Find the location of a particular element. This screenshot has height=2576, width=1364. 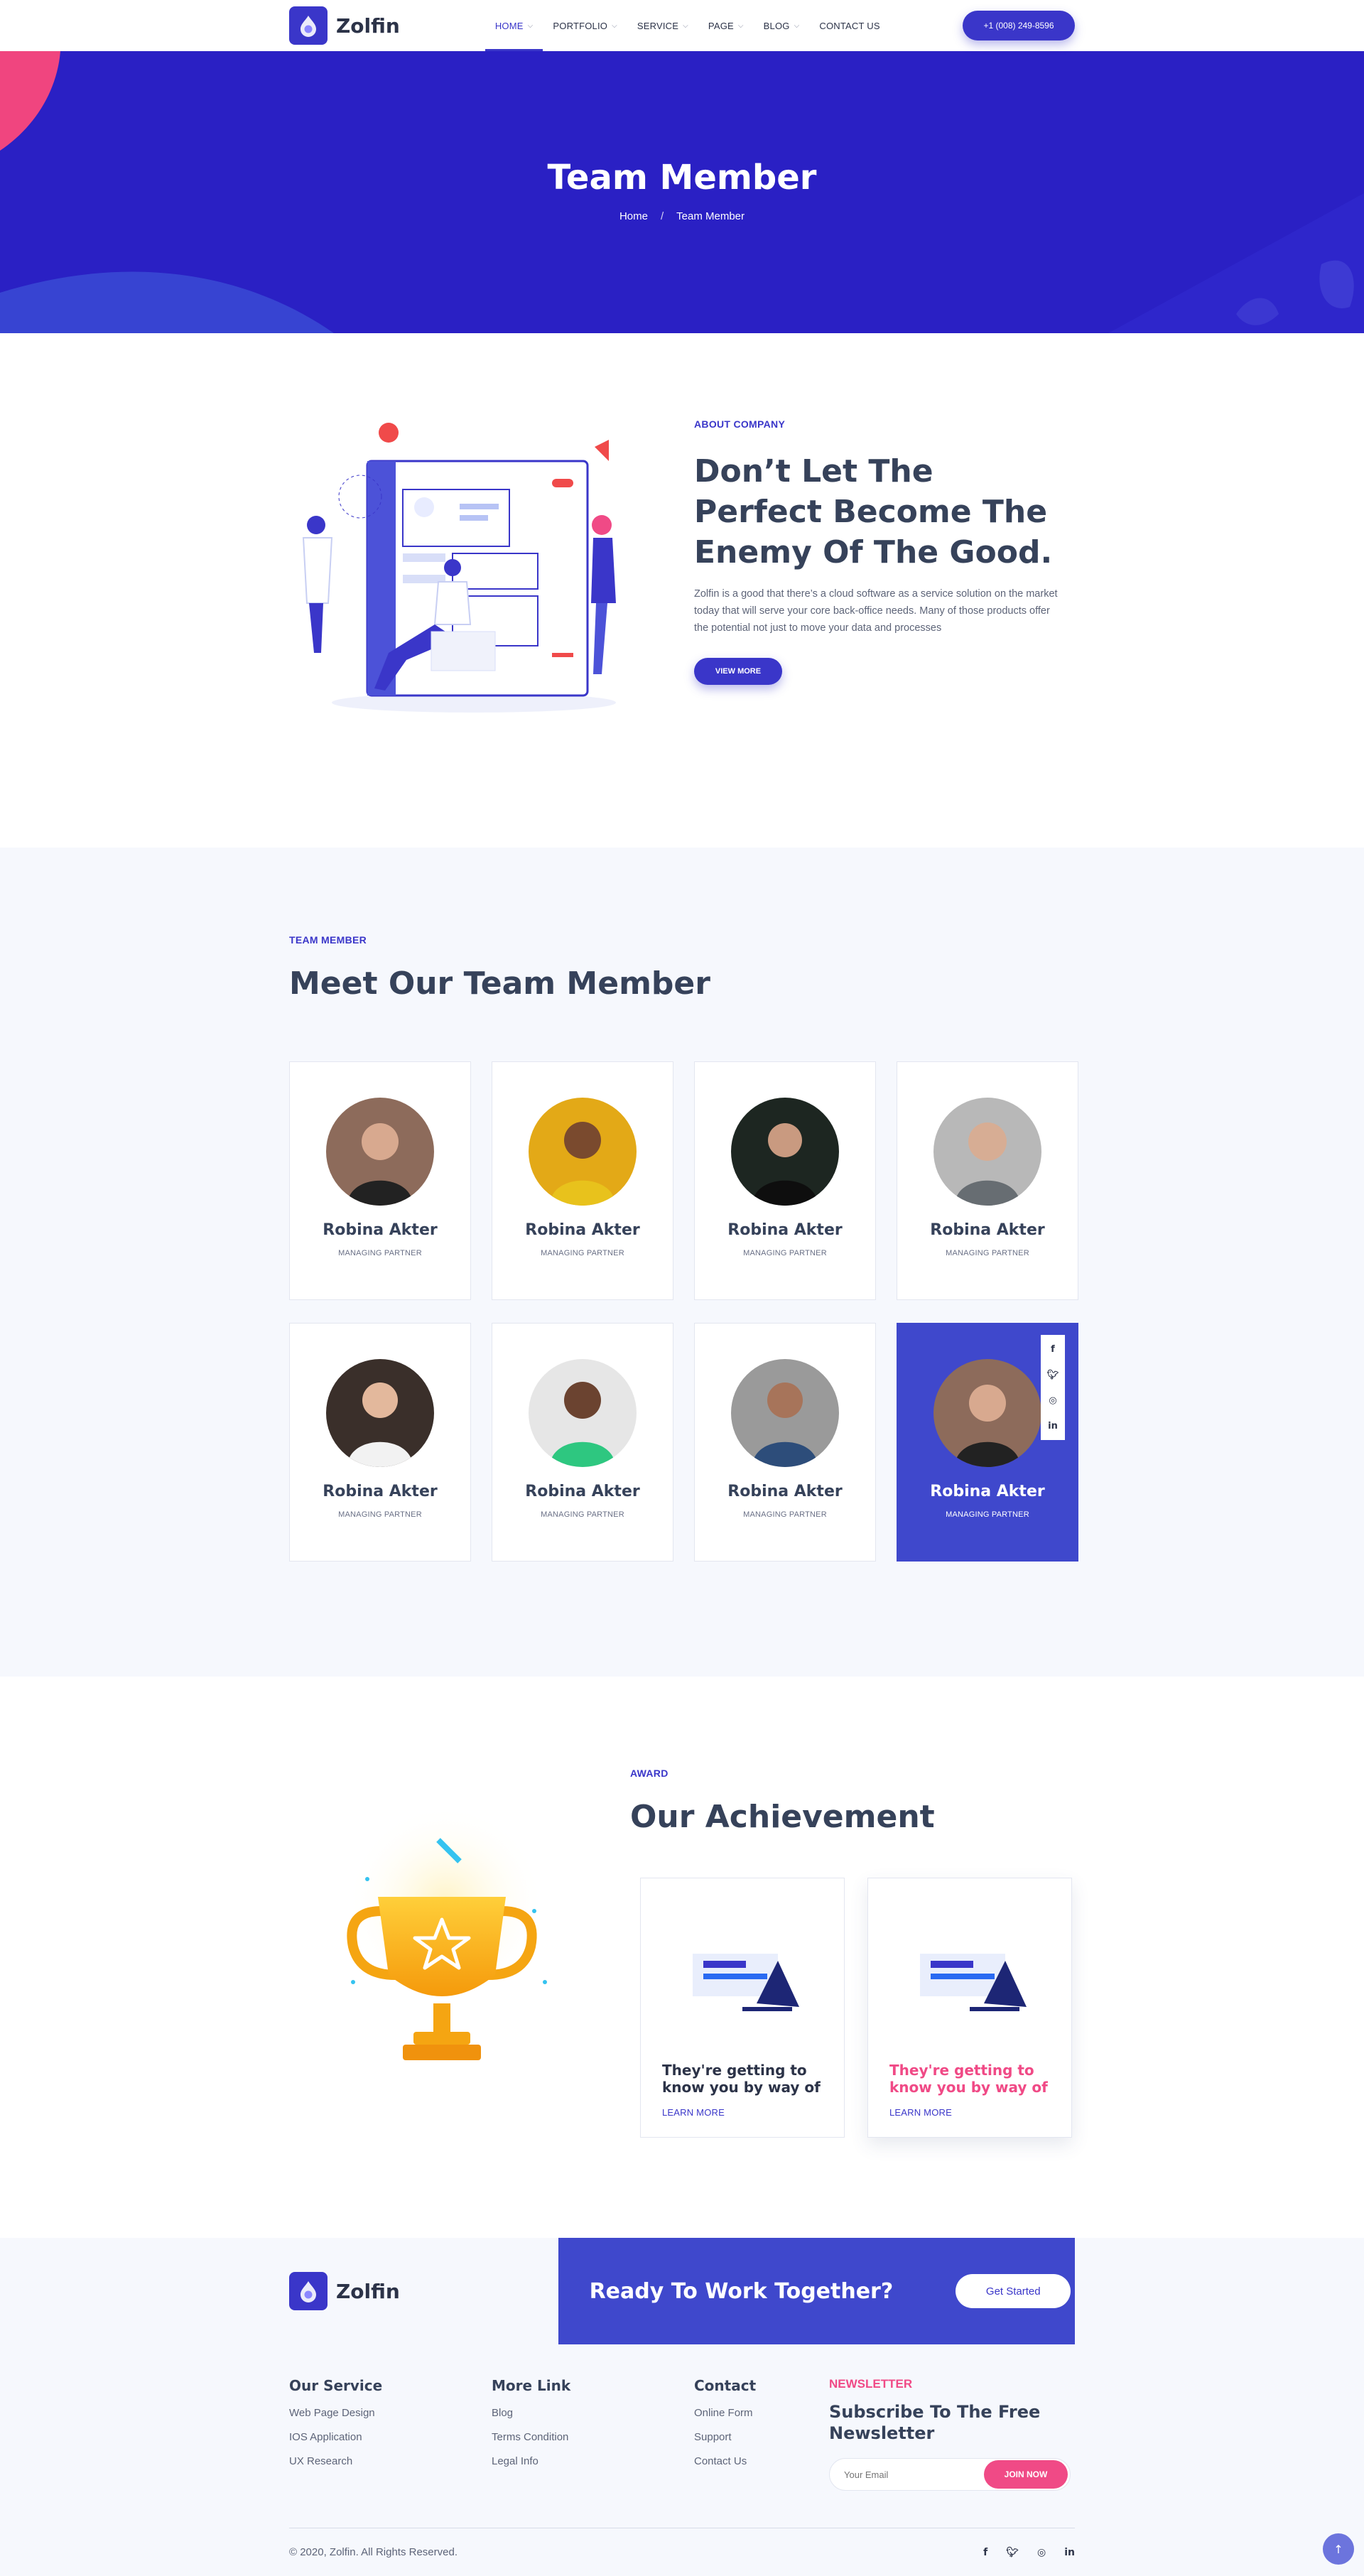

footer-link: IOS Application is located at coordinates (391, 2443).